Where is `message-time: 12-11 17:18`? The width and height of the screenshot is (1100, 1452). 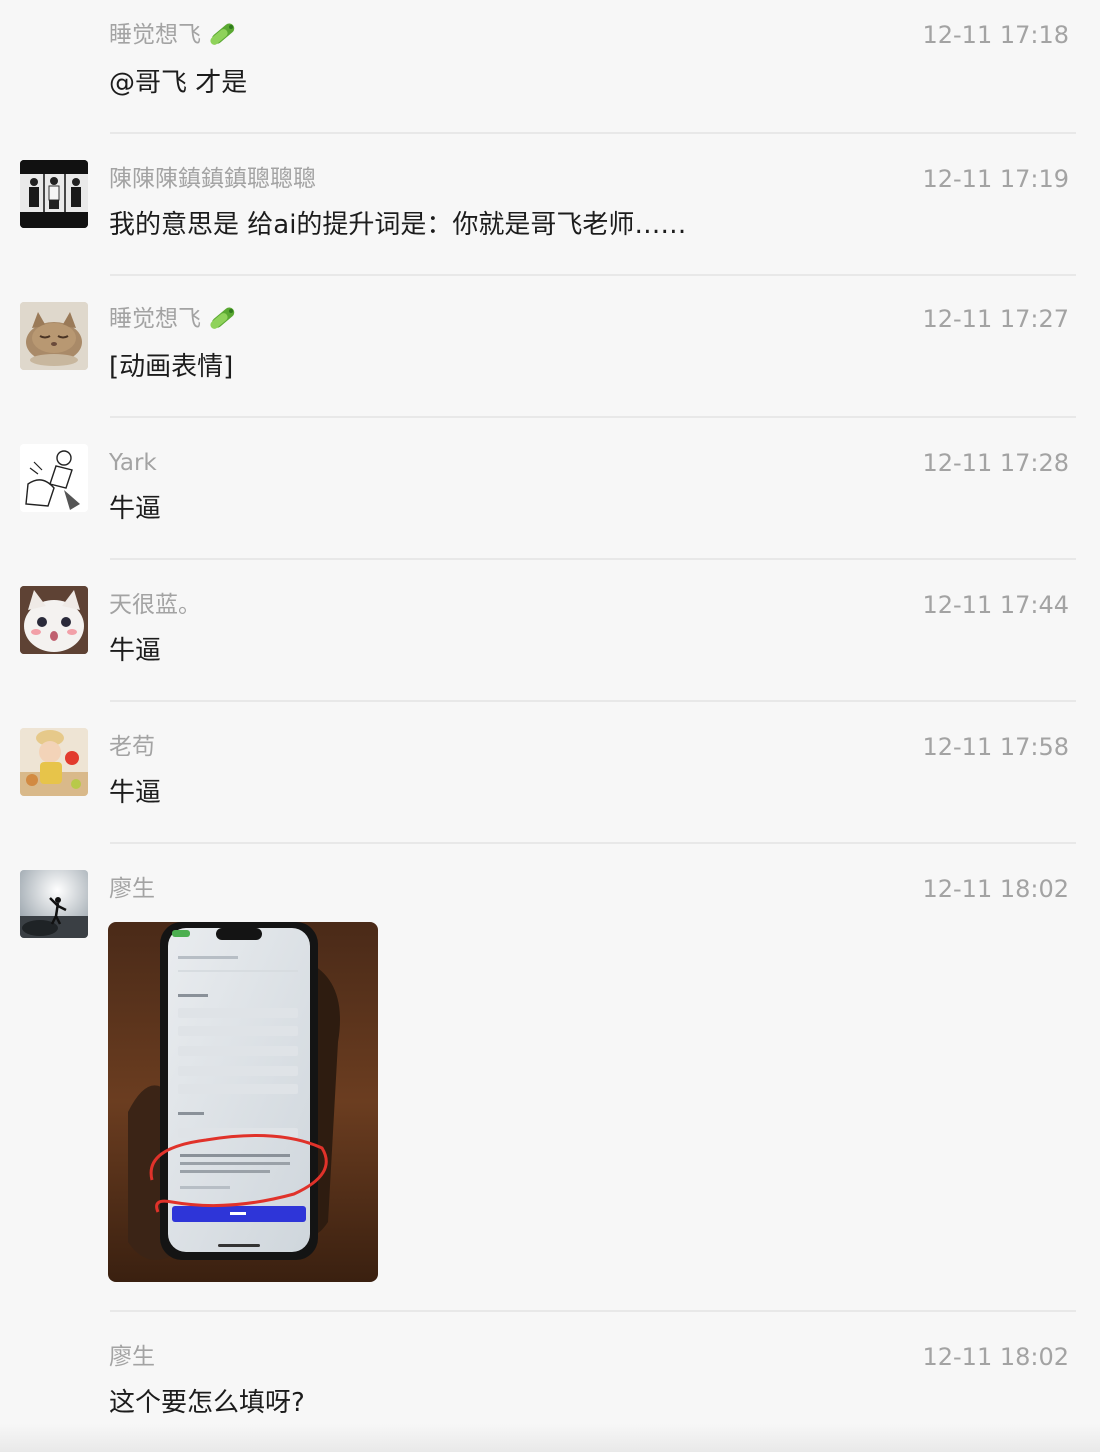
message-time: 12-11 17:18 is located at coordinates (995, 35).